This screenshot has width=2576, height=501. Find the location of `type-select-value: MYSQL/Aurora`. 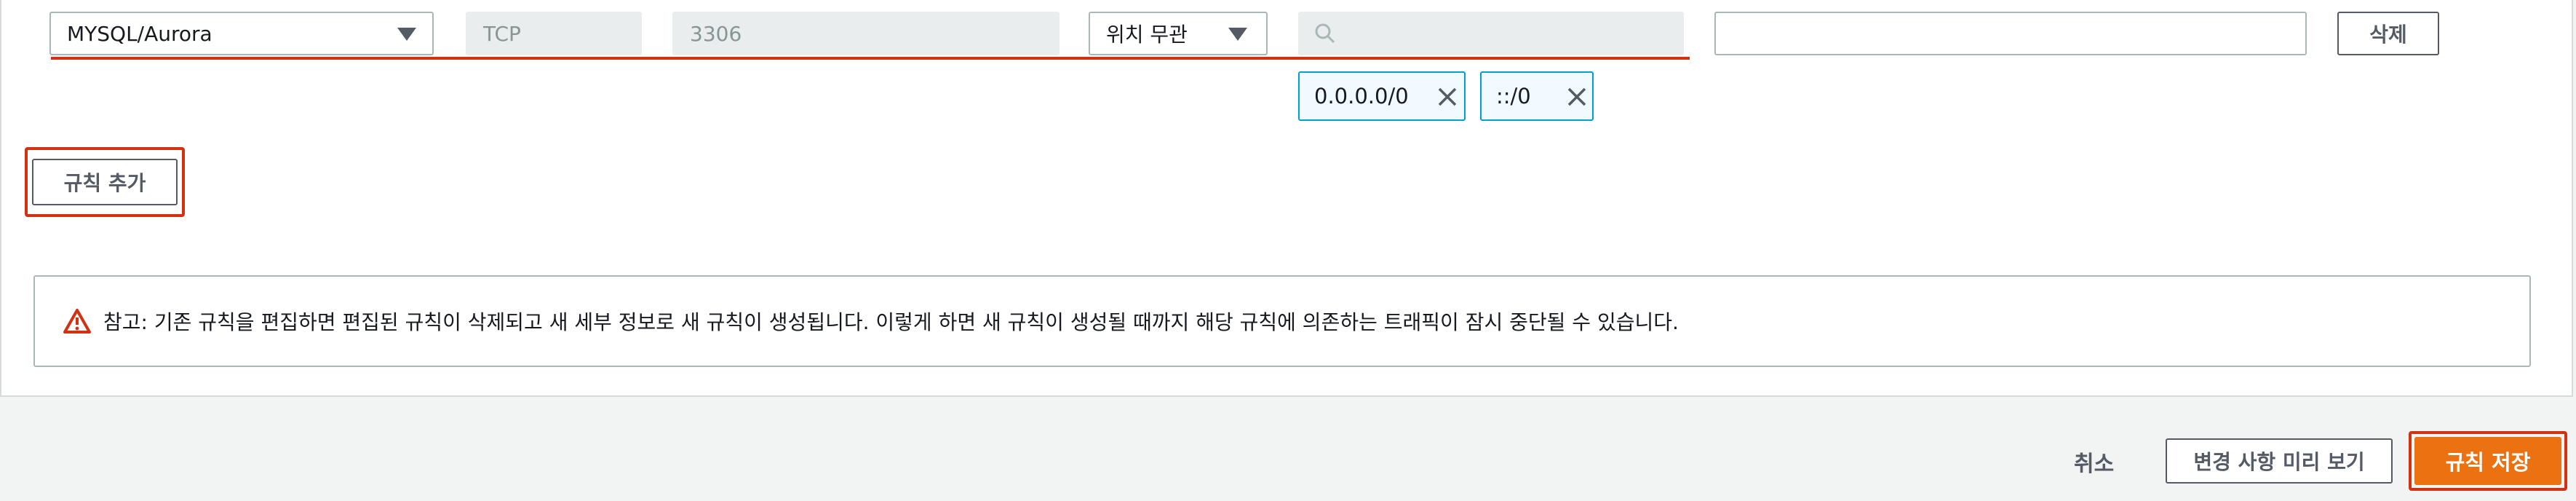

type-select-value: MYSQL/Aurora is located at coordinates (139, 33).